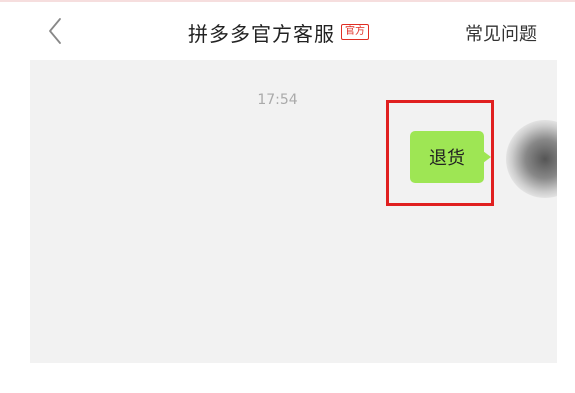 This screenshot has width=575, height=393. What do you see at coordinates (531, 159) in the screenshot?
I see `avatar` at bounding box center [531, 159].